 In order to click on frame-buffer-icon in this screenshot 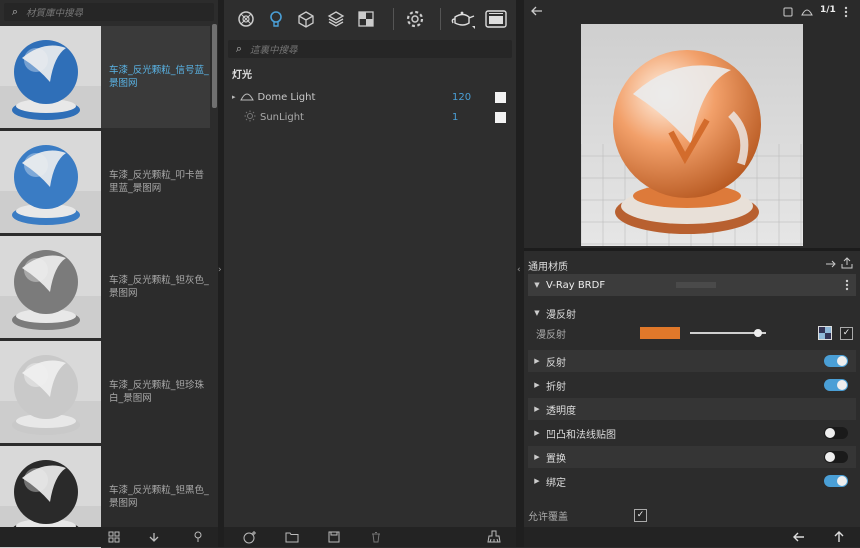, I will do `click(496, 19)`.